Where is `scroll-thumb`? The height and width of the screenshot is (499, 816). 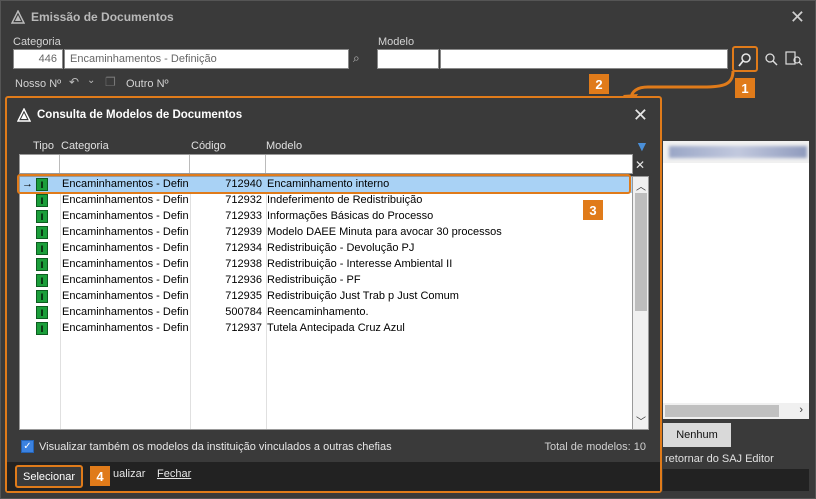 scroll-thumb is located at coordinates (641, 252).